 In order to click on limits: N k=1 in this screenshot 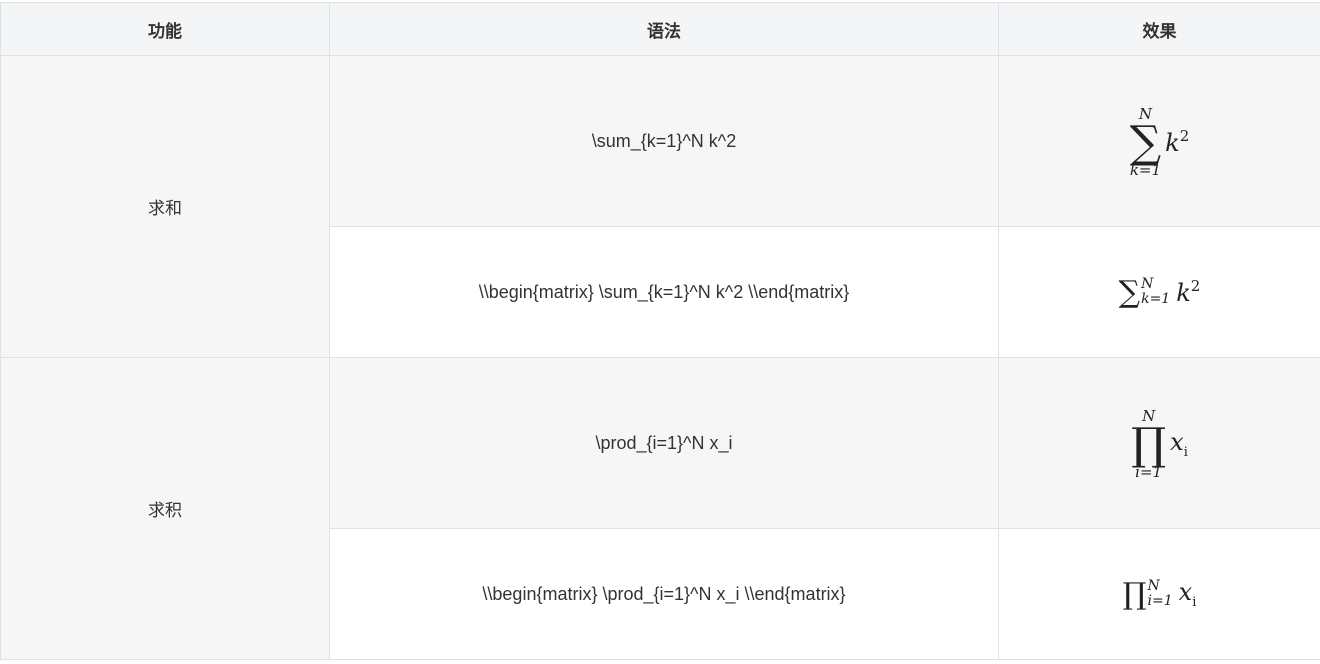, I will do `click(1155, 291)`.